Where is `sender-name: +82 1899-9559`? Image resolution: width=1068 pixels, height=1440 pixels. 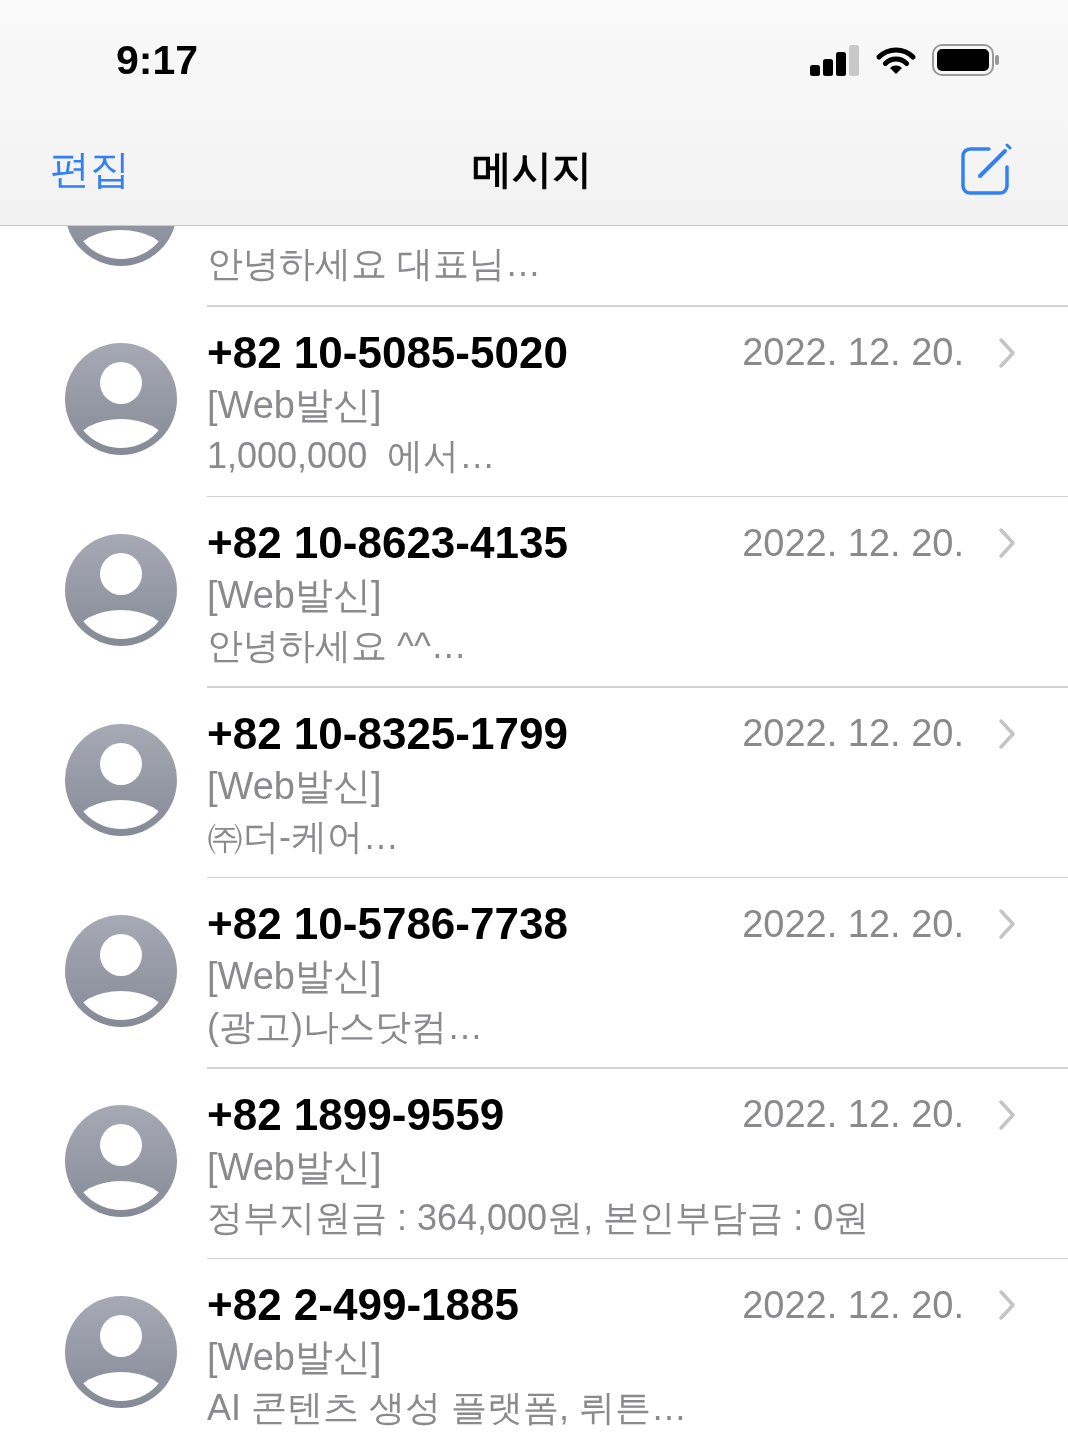
sender-name: +82 1899-9559 is located at coordinates (356, 1114).